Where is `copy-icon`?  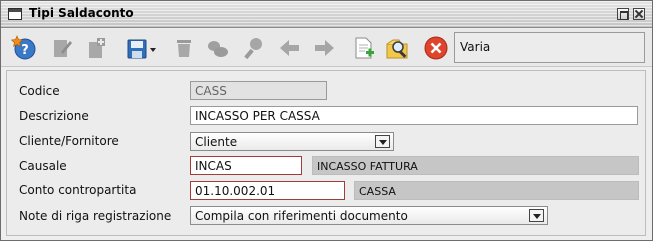
copy-icon is located at coordinates (218, 48).